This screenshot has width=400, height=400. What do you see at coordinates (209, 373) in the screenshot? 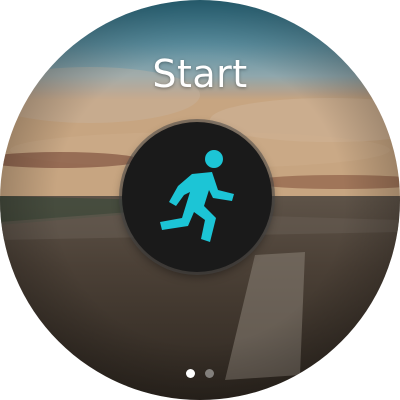
I see `page-dot-inactive` at bounding box center [209, 373].